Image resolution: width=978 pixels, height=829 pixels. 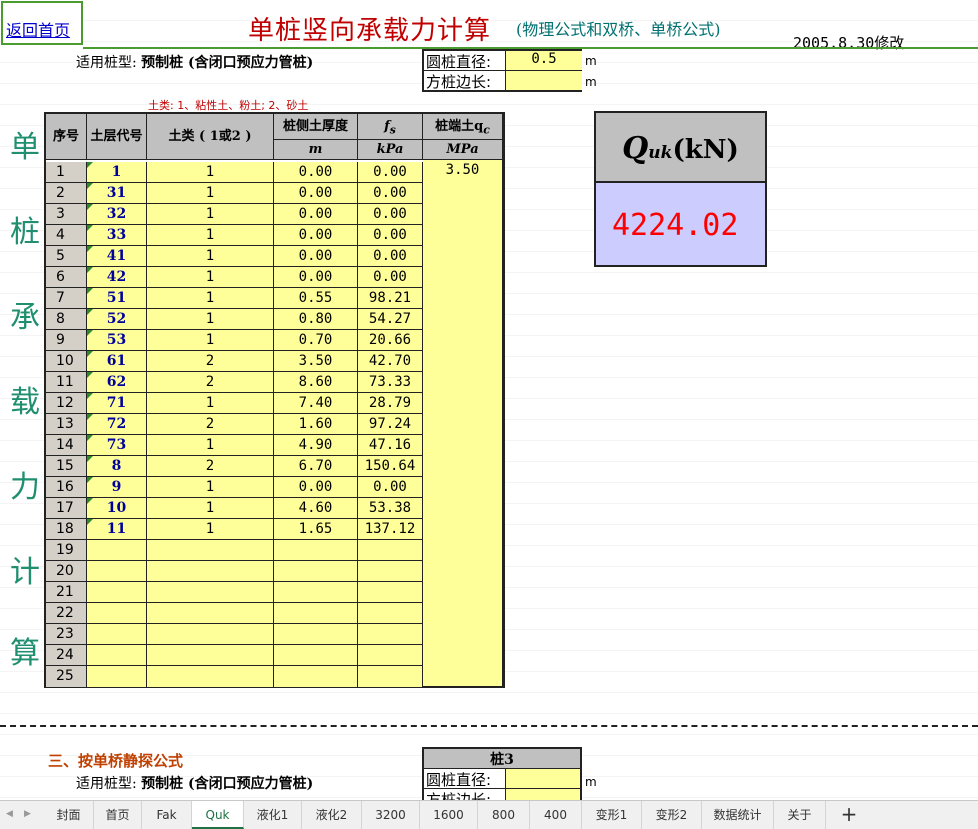 What do you see at coordinates (316, 319) in the screenshot?
I see `thickness-cell: 0.80` at bounding box center [316, 319].